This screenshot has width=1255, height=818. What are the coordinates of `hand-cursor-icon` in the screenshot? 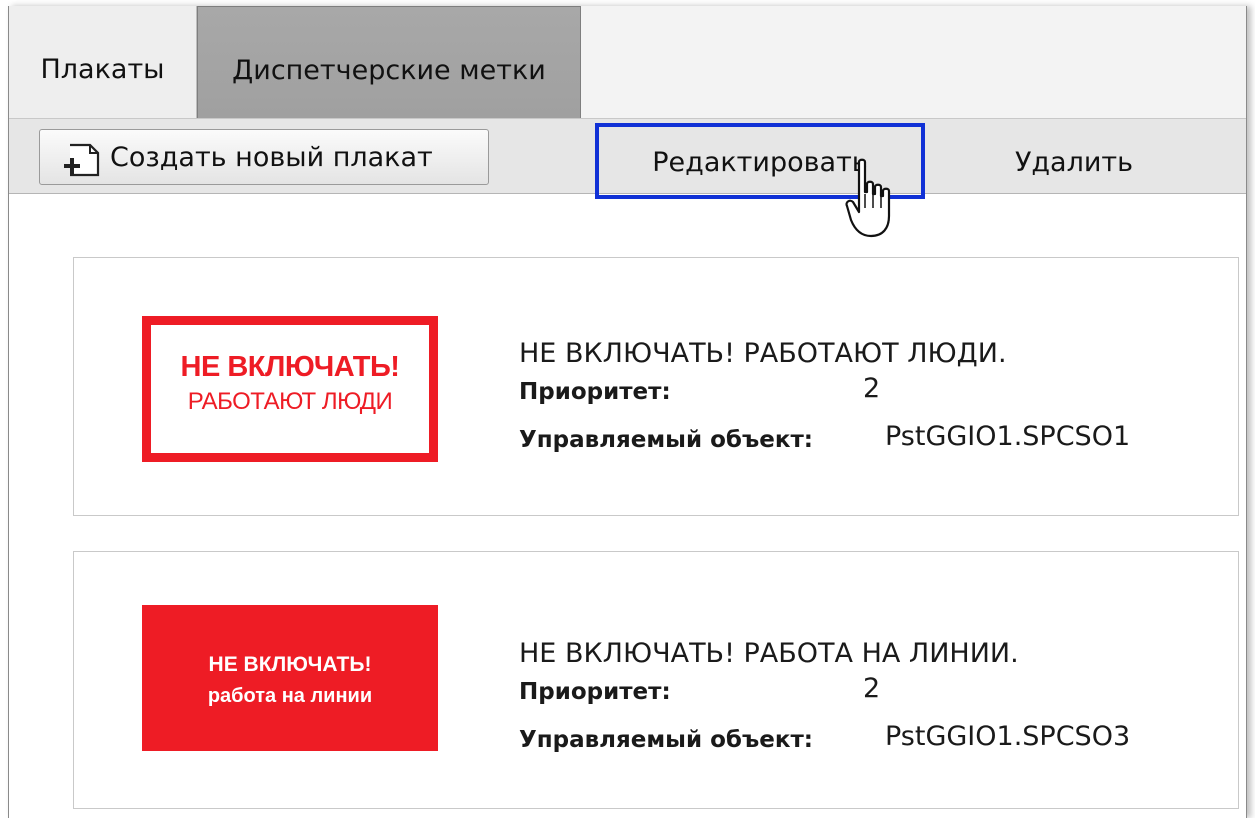 It's located at (868, 198).